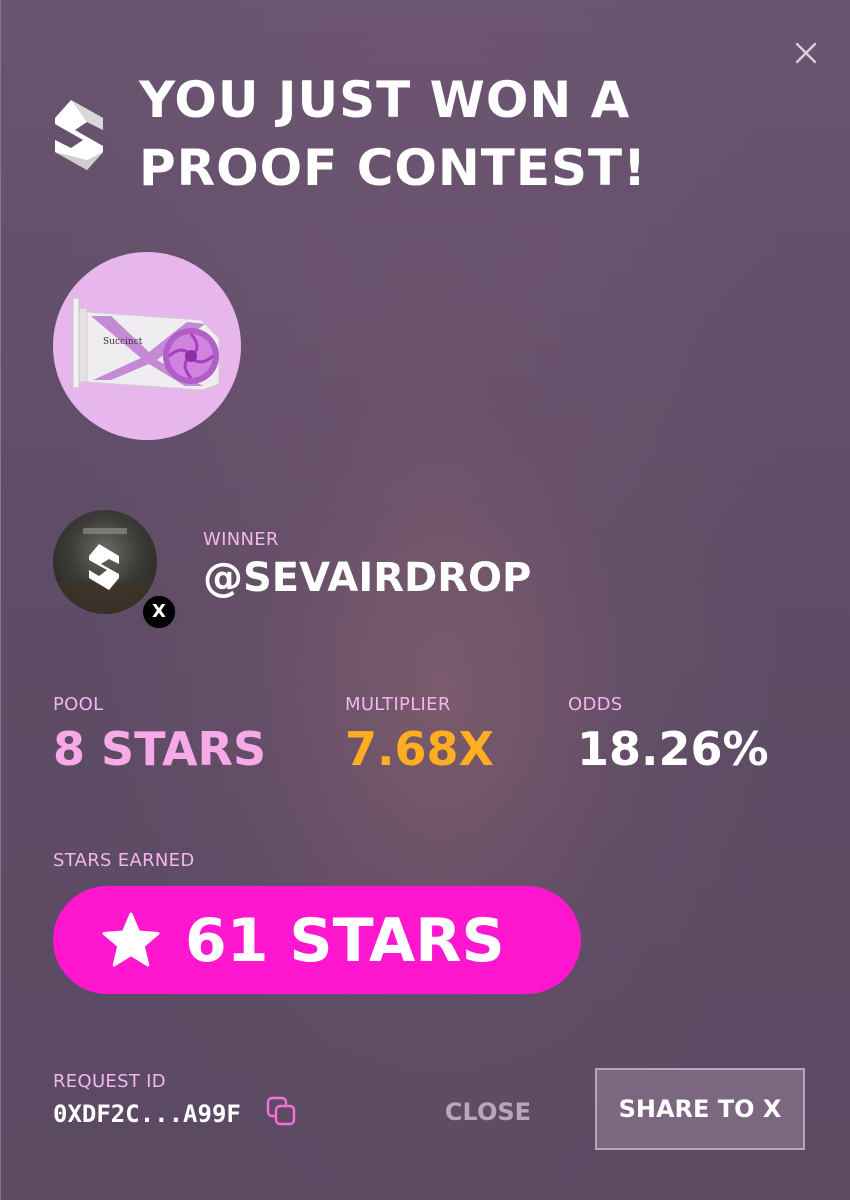 The width and height of the screenshot is (850, 1200). I want to click on pool-label: POOL, so click(78, 704).